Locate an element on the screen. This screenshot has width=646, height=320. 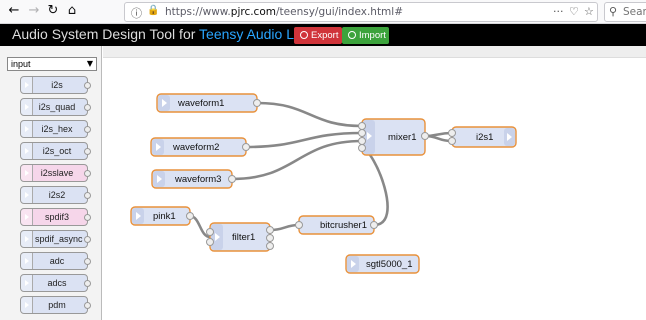
node-i2s1: i2s1 is located at coordinates (482, 137).